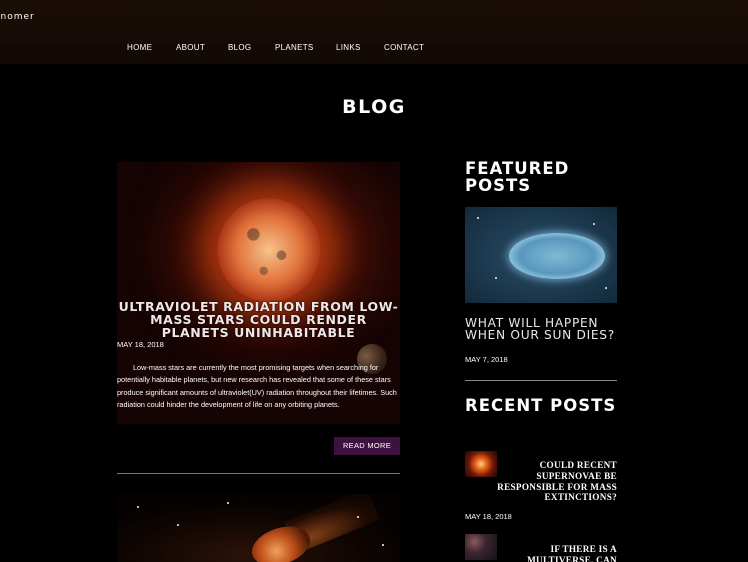 This screenshot has width=748, height=562. Describe the element at coordinates (190, 47) in the screenshot. I see `nav-about: ABOUT` at that location.